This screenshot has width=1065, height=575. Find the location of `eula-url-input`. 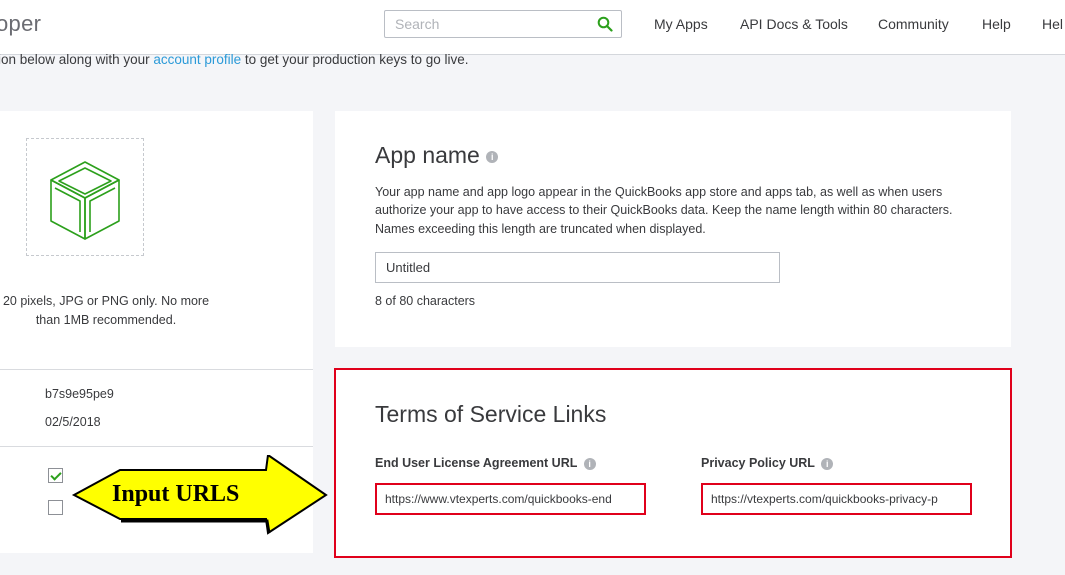

eula-url-input is located at coordinates (510, 499).